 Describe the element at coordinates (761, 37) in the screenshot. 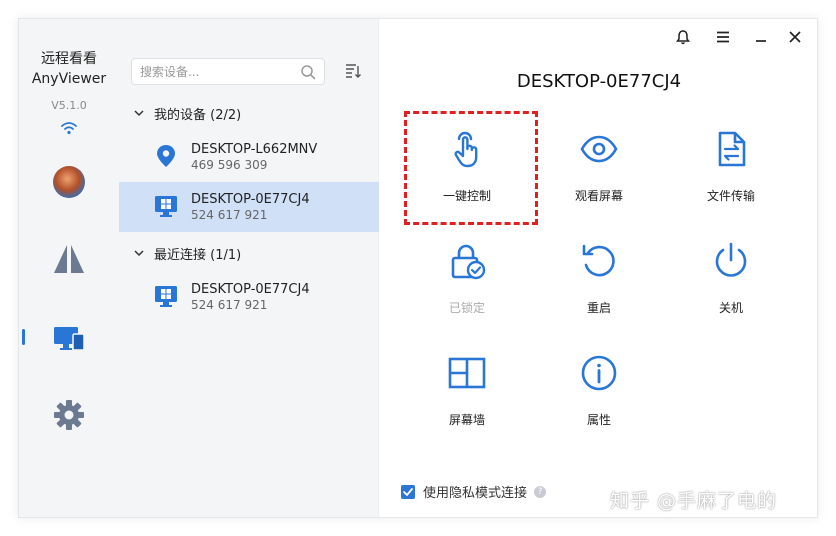

I see `minimize-icon` at that location.